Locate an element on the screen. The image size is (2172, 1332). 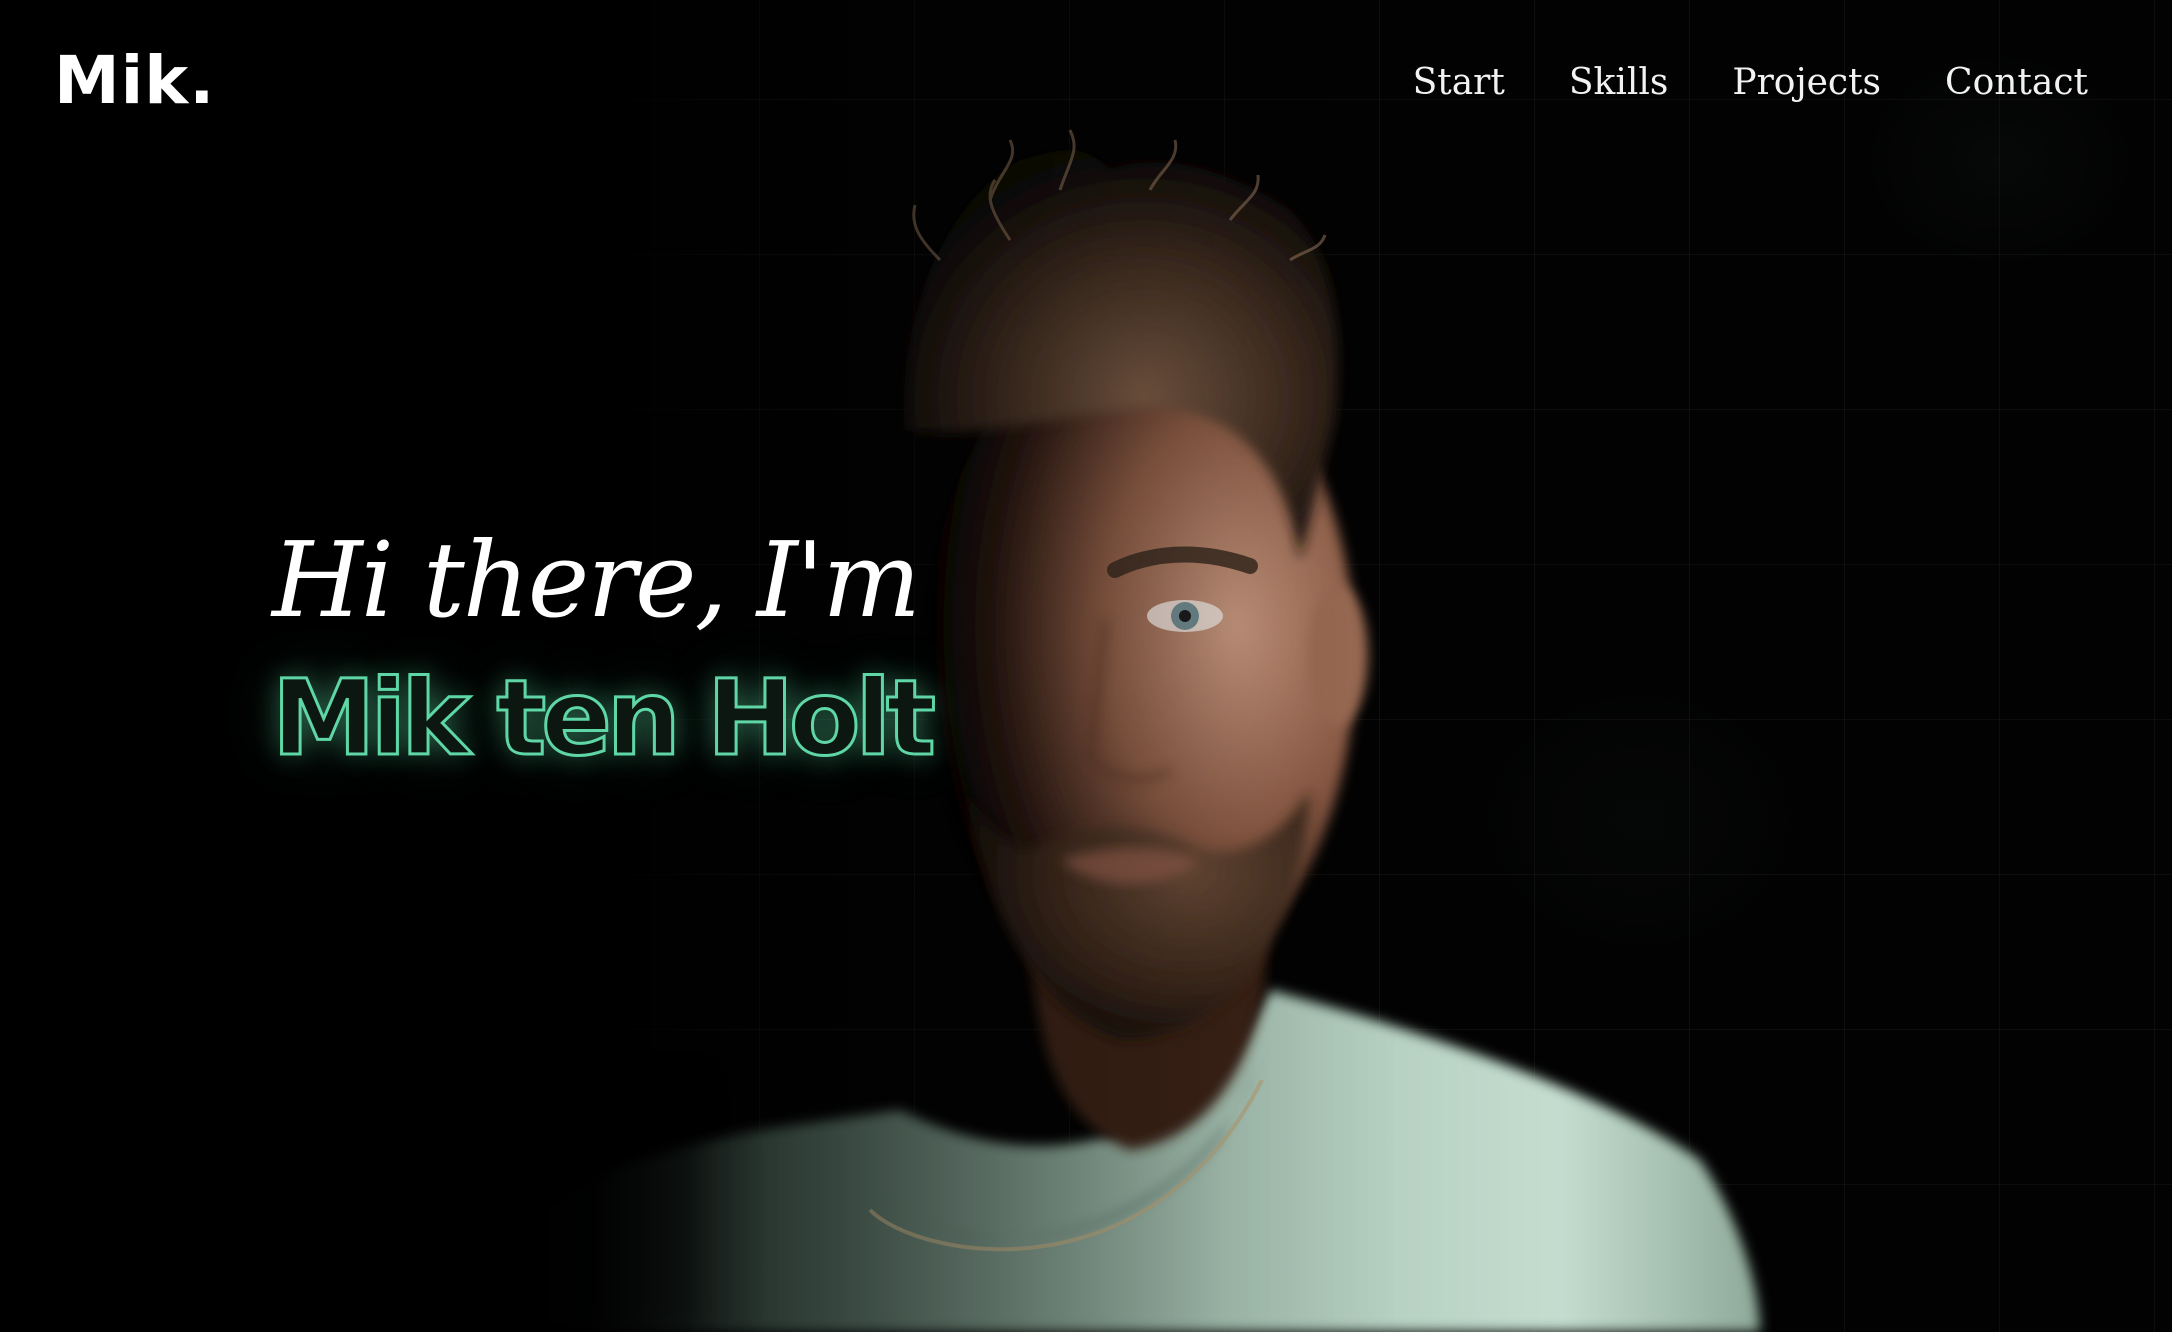
main-nav: Start Skills Projects Contact is located at coordinates (1750, 82).